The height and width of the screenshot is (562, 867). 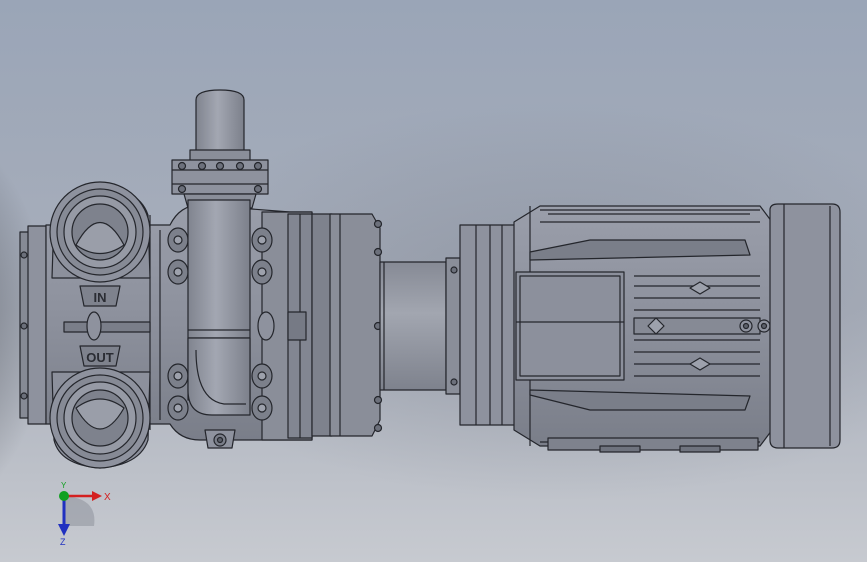 I want to click on x-axis-label: X, so click(x=107, y=497).